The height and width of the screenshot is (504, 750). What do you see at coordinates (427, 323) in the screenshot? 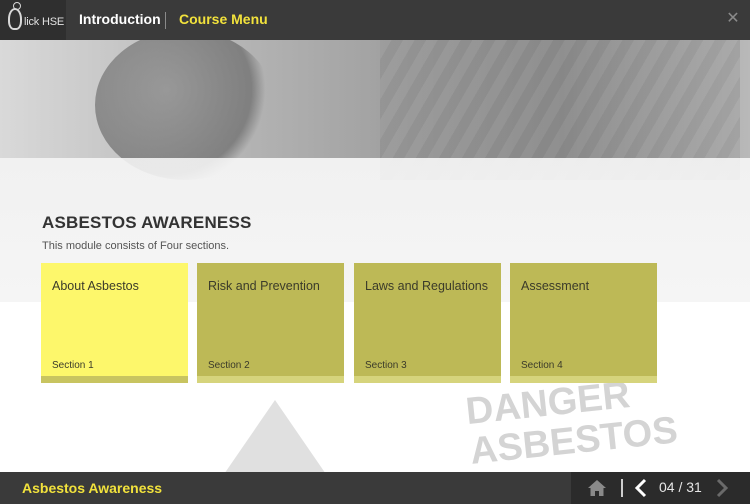
I see `section-card-laws-and-regulations: Laws and Regulations Section 3` at bounding box center [427, 323].